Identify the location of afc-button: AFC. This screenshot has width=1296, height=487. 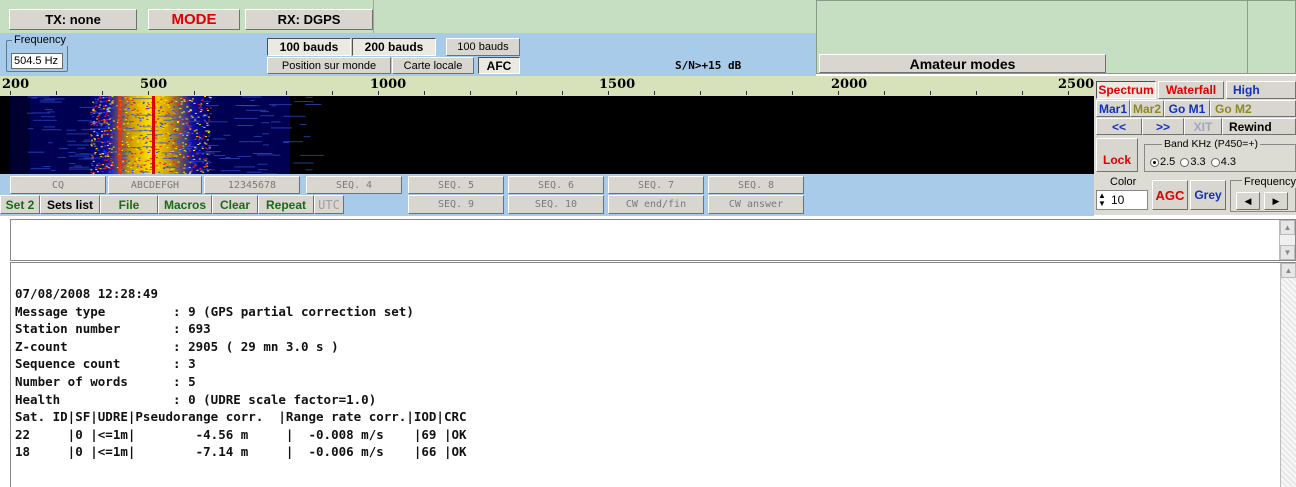
(499, 65).